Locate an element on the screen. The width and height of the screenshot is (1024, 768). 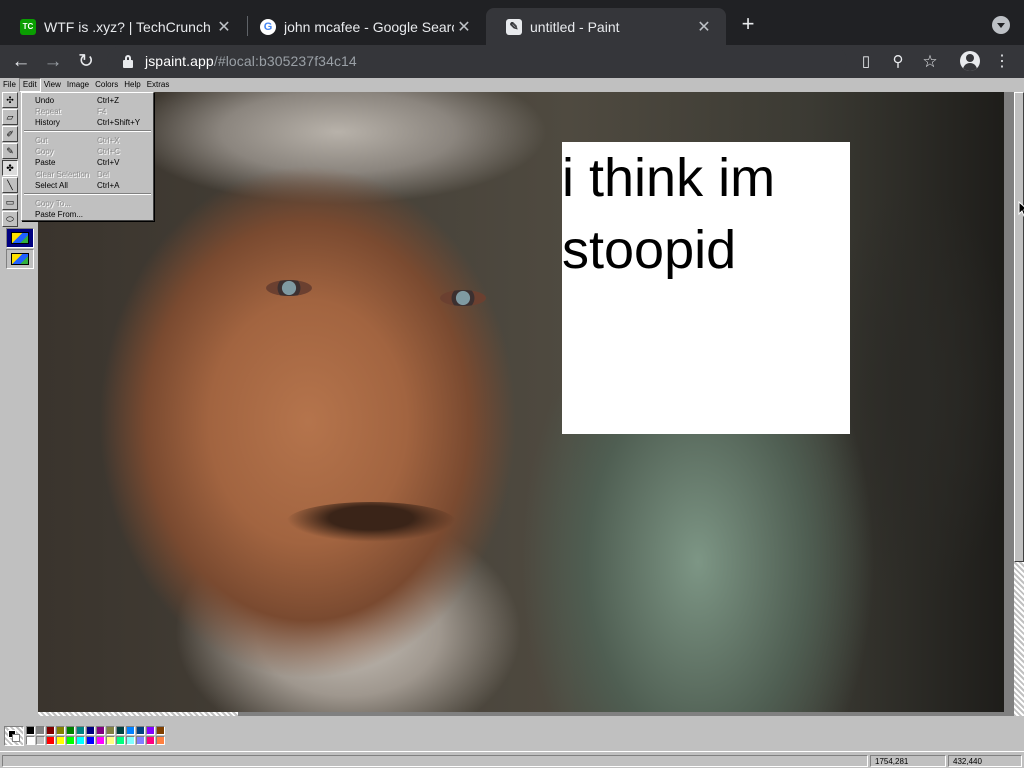
status-text is located at coordinates (435, 761).